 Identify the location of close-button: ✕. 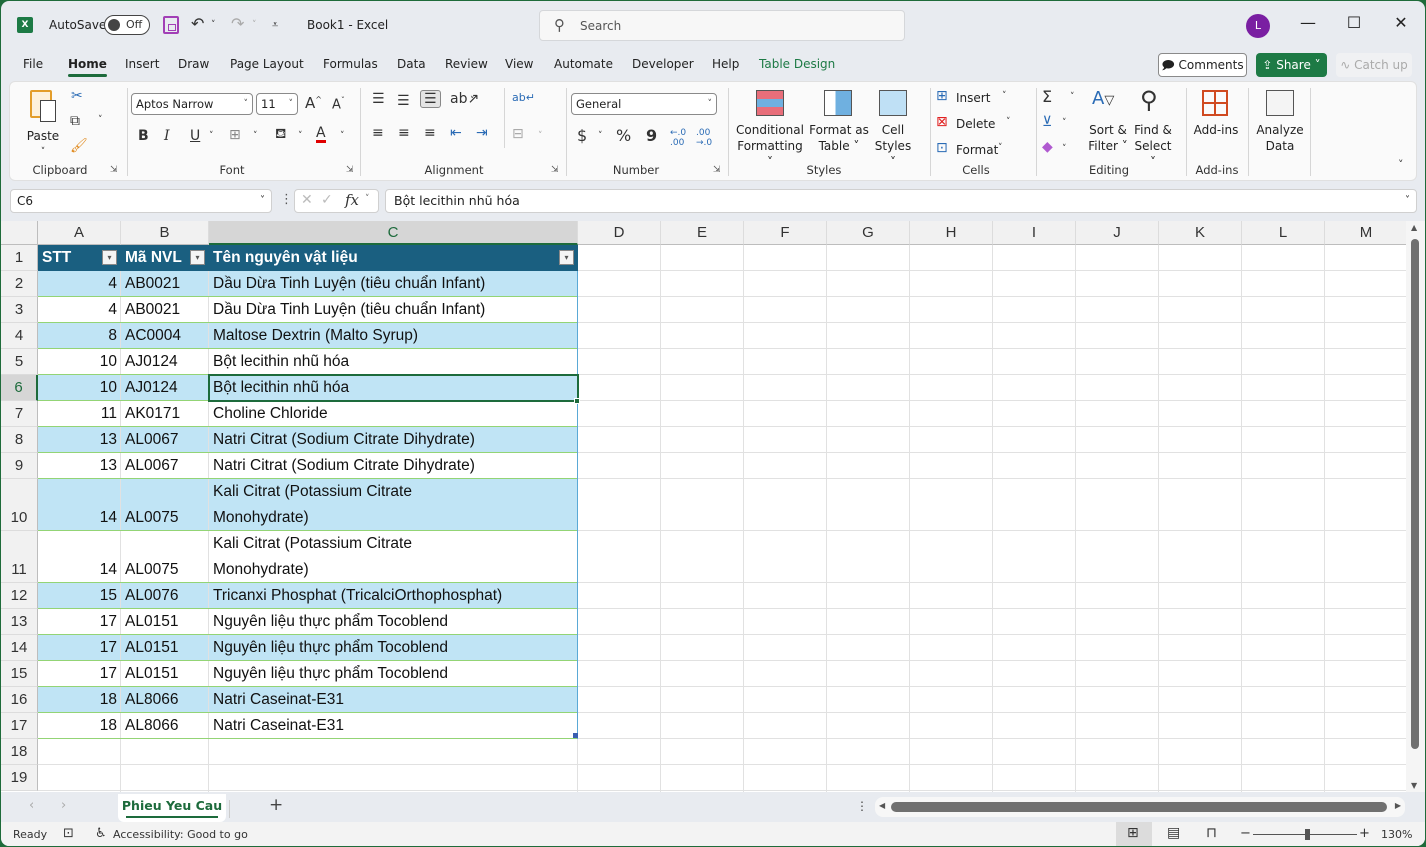
(1401, 22).